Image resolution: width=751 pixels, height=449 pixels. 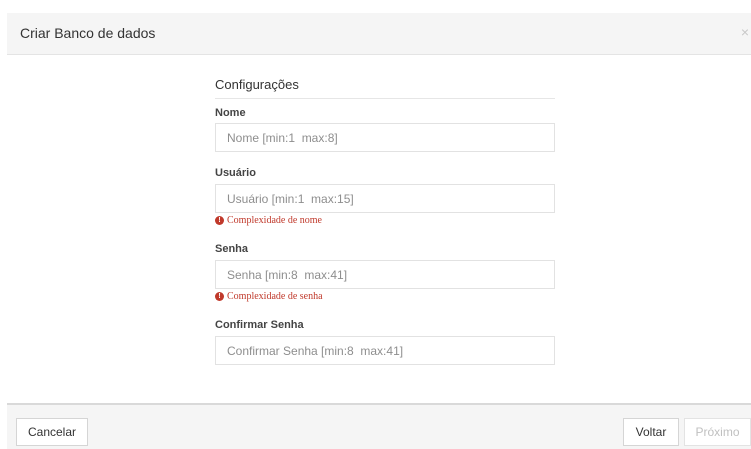 I want to click on section-divider, so click(x=385, y=98).